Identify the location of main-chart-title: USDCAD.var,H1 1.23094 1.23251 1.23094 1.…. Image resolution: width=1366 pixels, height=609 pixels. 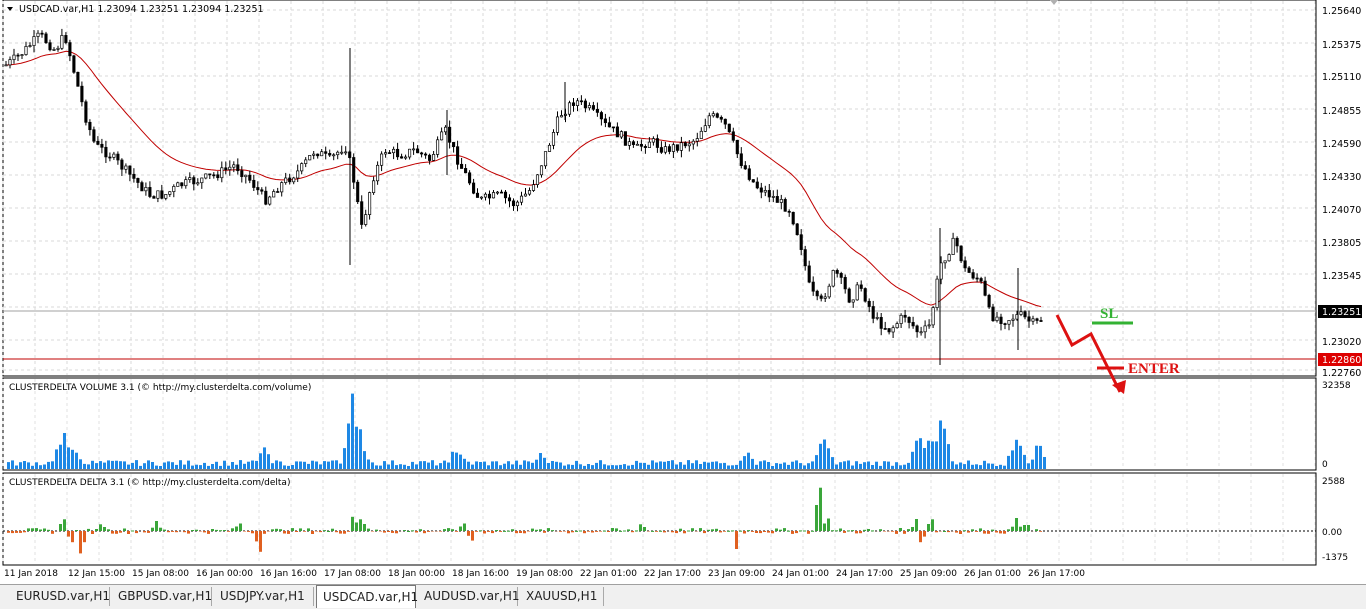
(141, 9).